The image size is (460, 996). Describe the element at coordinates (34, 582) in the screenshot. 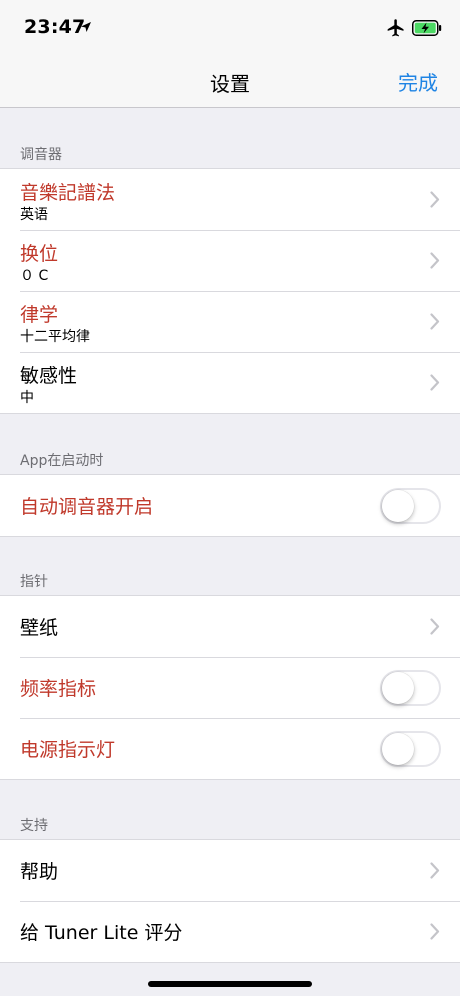

I see `section-header-needle: 指针` at that location.